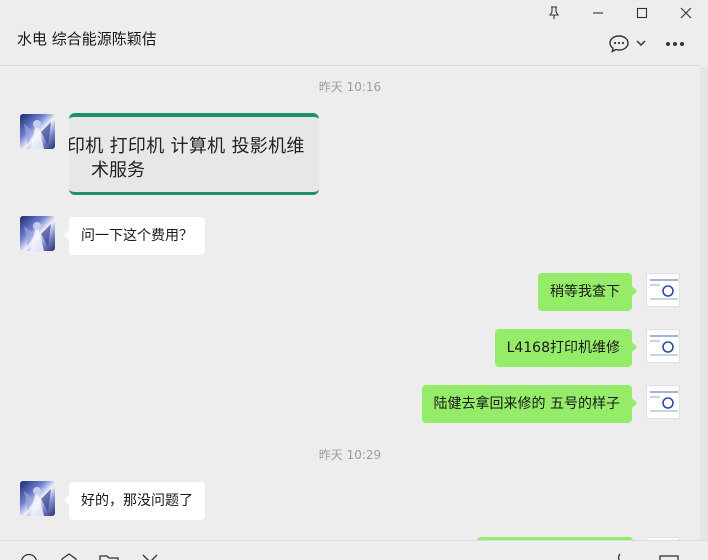 Image resolution: width=708 pixels, height=560 pixels. What do you see at coordinates (69, 556) in the screenshot?
I see `favorites-icon` at bounding box center [69, 556].